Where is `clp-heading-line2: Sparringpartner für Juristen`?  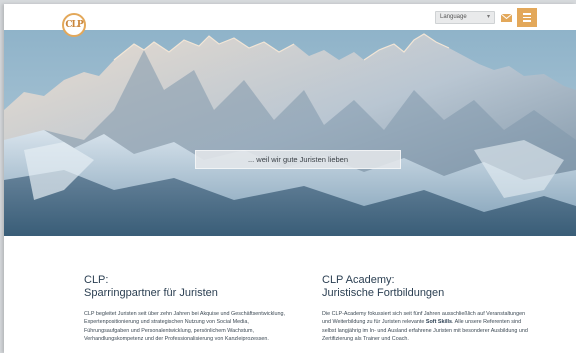 clp-heading-line2: Sparringpartner für Juristen is located at coordinates (151, 293).